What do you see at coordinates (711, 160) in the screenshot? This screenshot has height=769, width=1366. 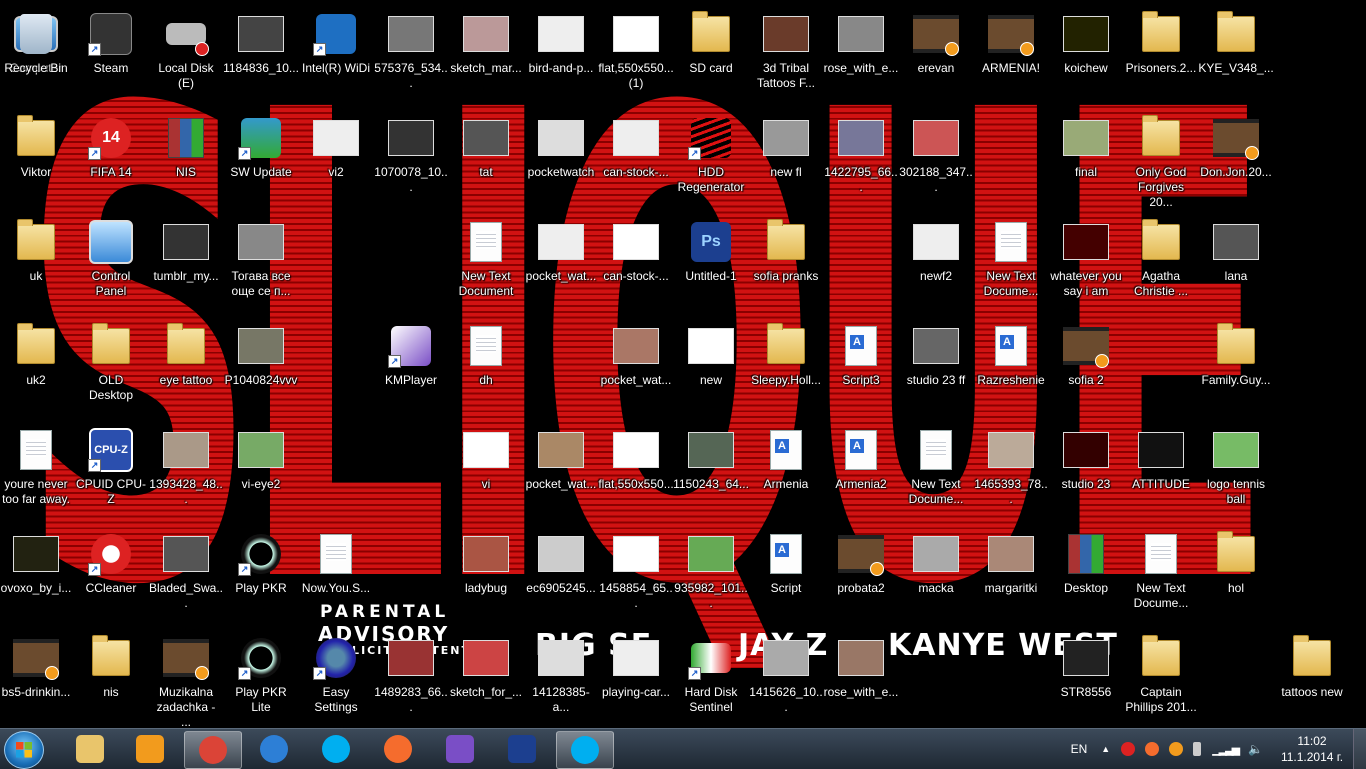 I see `desktop-icon-hdd-regenerator: ↗ HDD Regenerator` at bounding box center [711, 160].